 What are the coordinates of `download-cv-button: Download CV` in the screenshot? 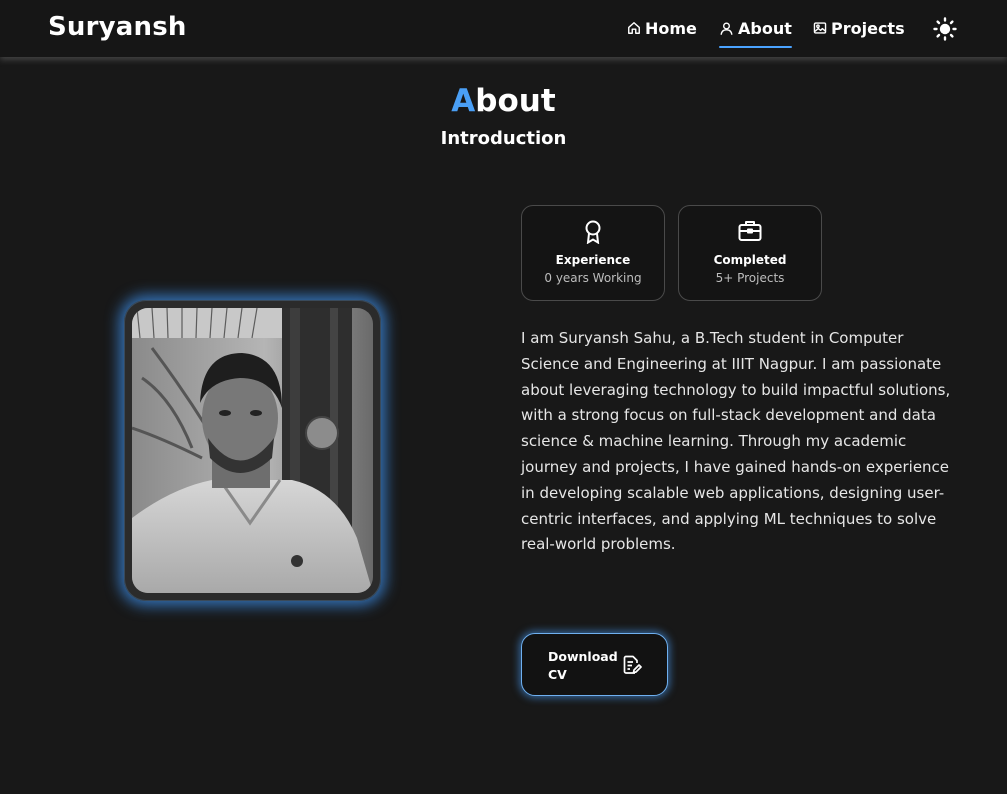 It's located at (594, 664).